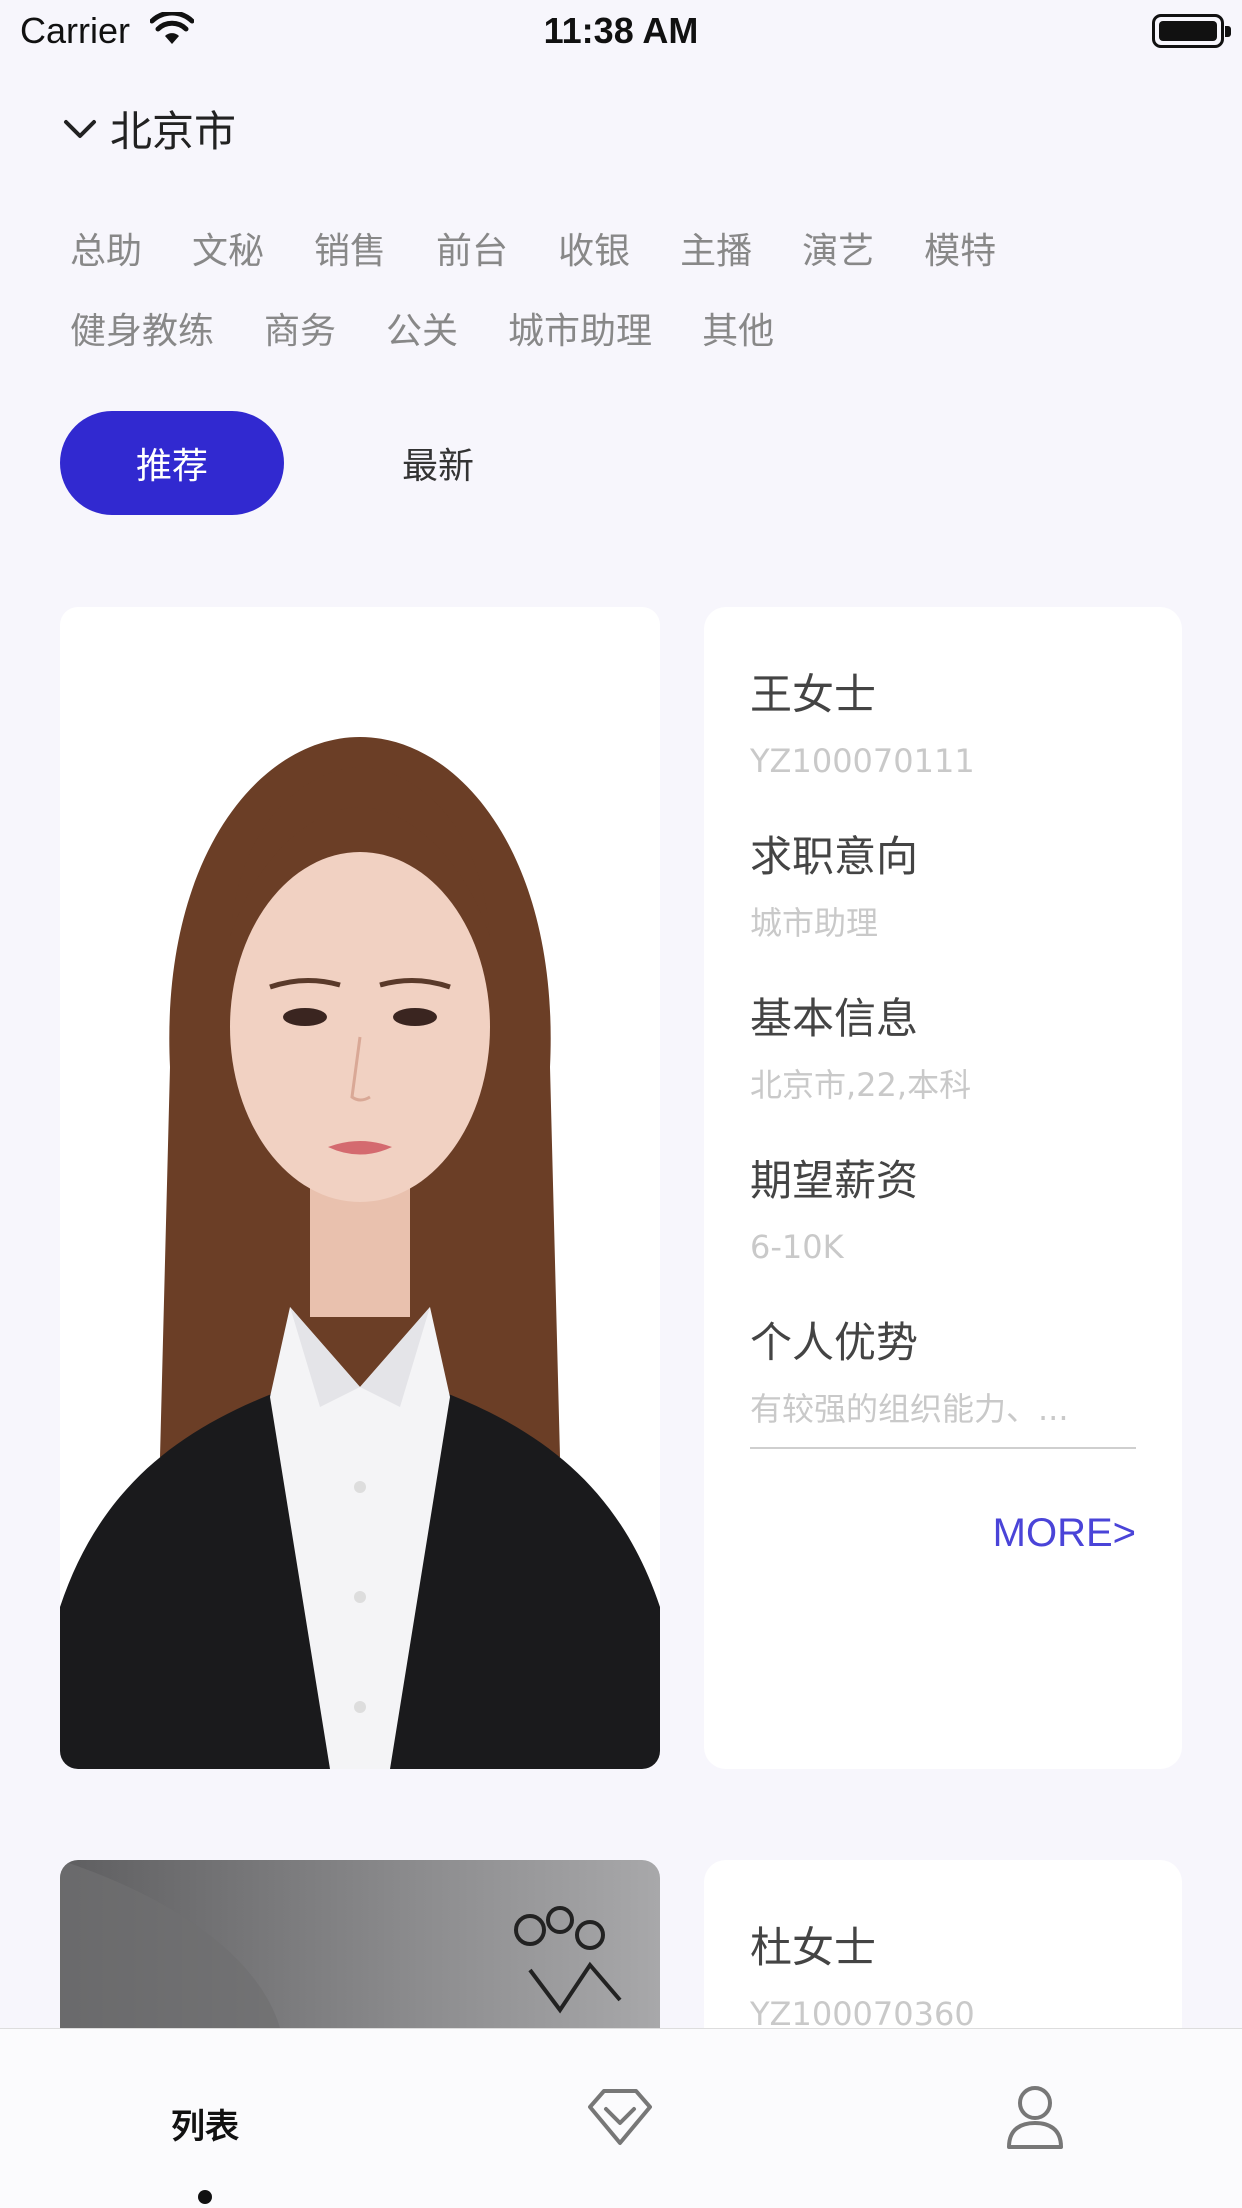  I want to click on category-item: 城市助理, so click(580, 332).